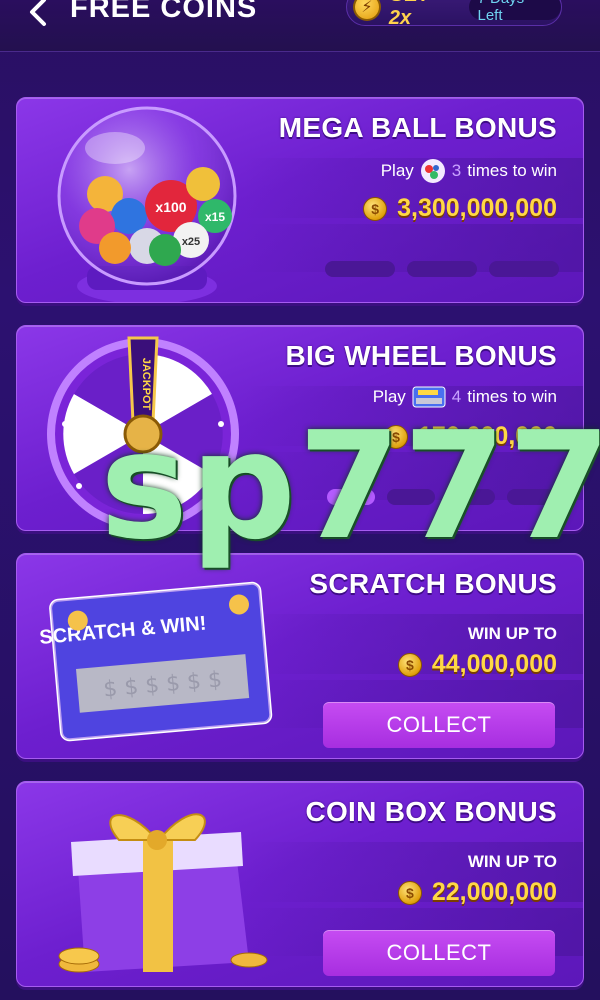 This screenshot has width=600, height=1000. I want to click on reward-amount-value: 176,000,000, so click(487, 436).